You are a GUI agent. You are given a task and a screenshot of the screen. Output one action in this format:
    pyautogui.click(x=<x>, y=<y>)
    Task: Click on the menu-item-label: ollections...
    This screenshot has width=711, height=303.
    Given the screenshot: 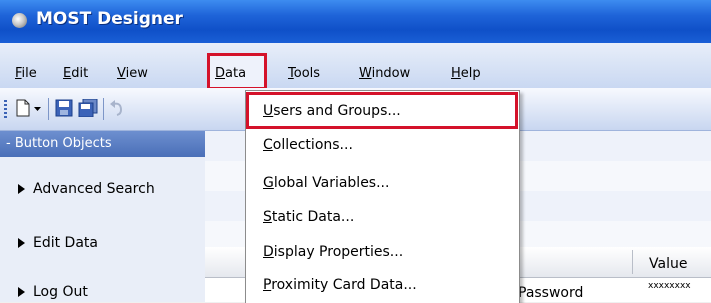 What is the action you would take?
    pyautogui.click(x=312, y=145)
    